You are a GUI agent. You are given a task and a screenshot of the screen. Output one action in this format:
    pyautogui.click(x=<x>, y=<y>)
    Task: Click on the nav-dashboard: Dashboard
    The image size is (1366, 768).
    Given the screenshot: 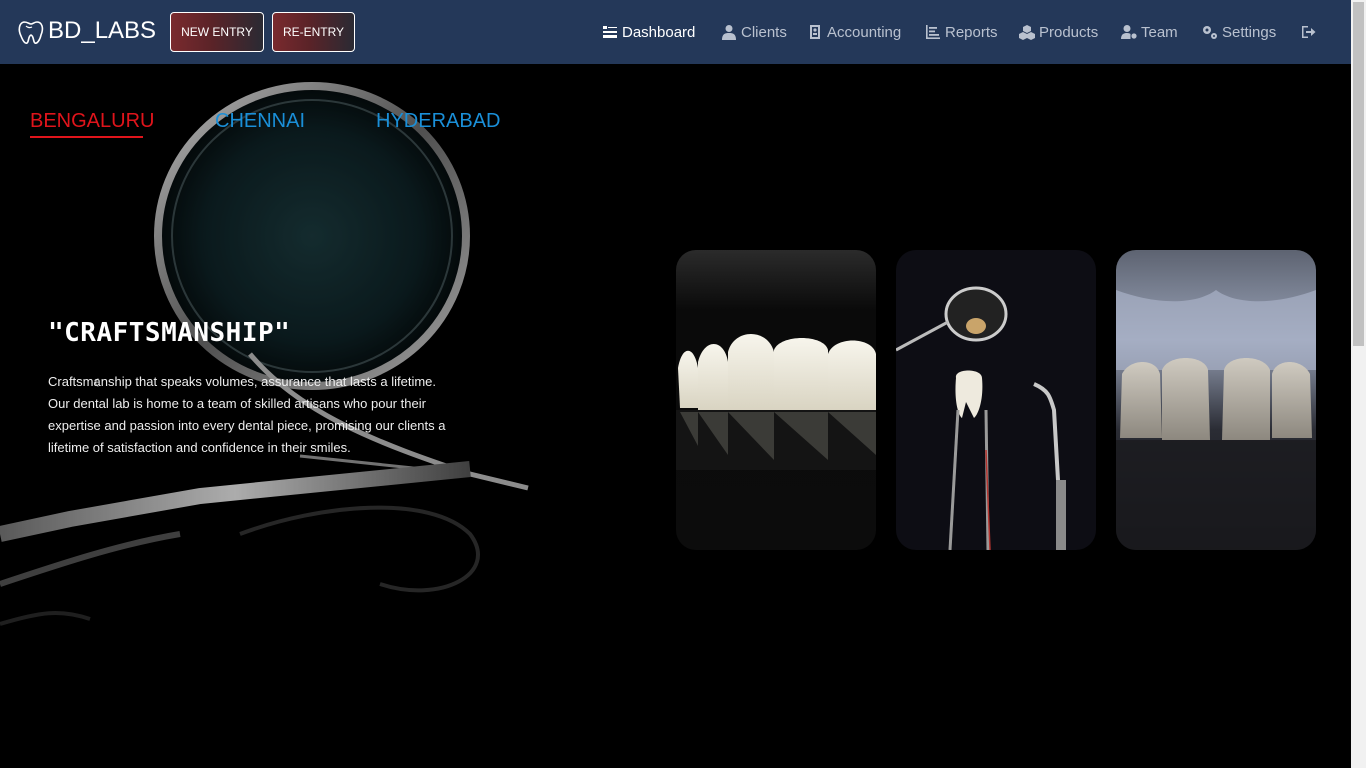 What is the action you would take?
    pyautogui.click(x=648, y=32)
    